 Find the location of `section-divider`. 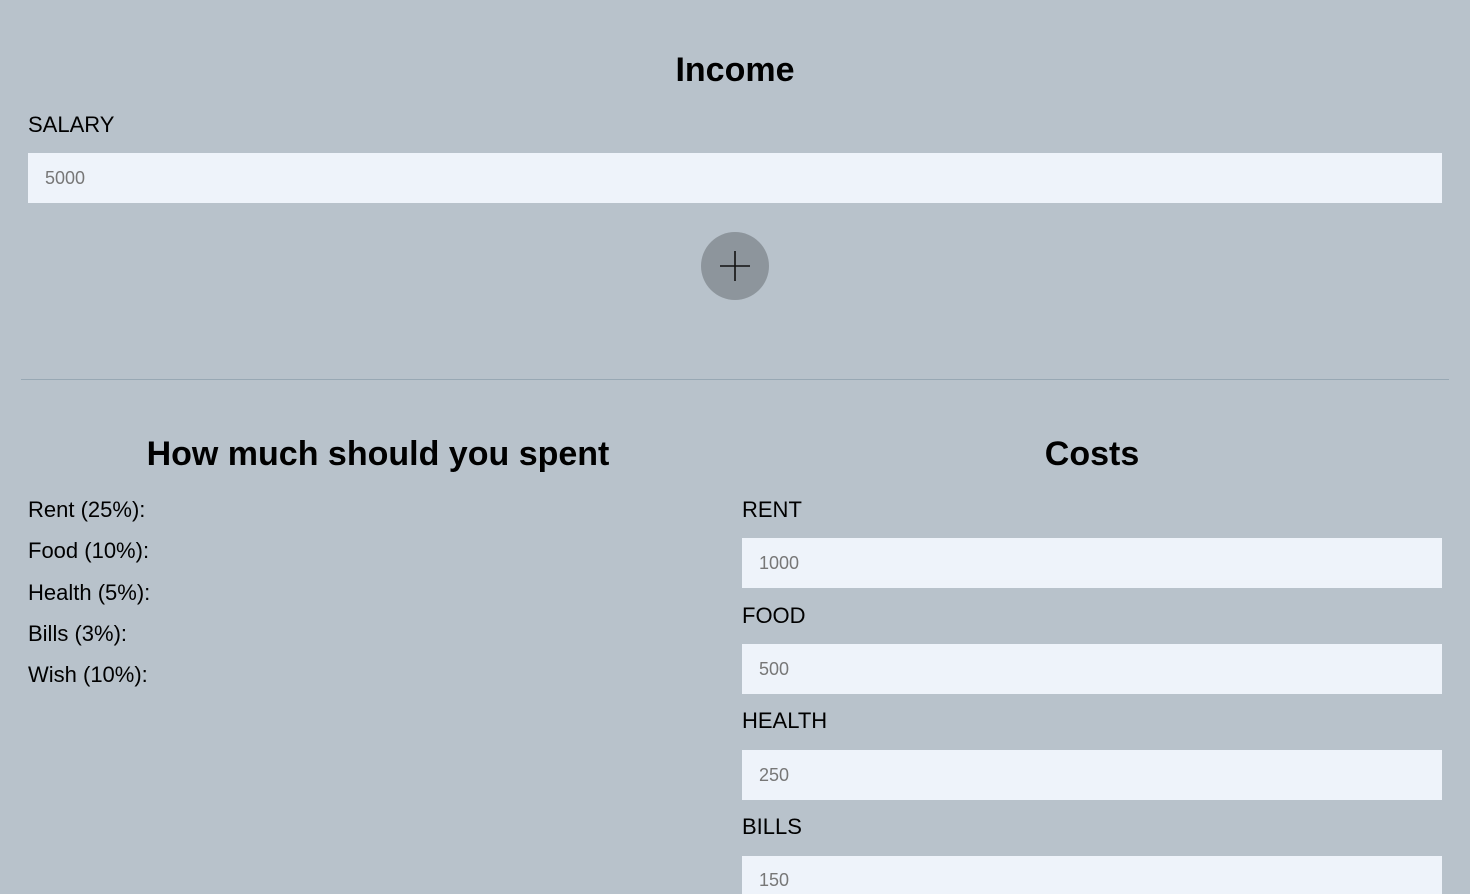

section-divider is located at coordinates (735, 379).